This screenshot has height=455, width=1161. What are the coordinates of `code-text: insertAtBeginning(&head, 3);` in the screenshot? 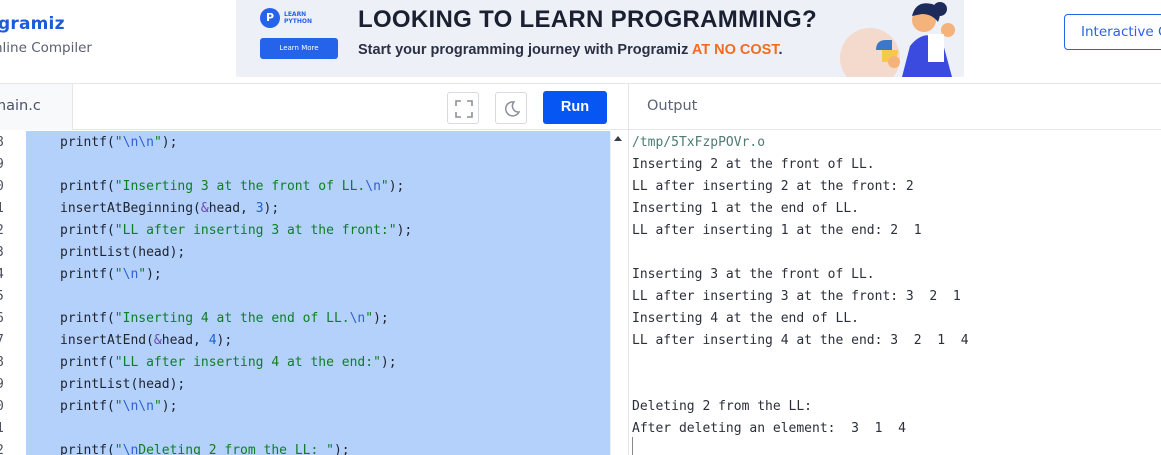 It's located at (169, 209).